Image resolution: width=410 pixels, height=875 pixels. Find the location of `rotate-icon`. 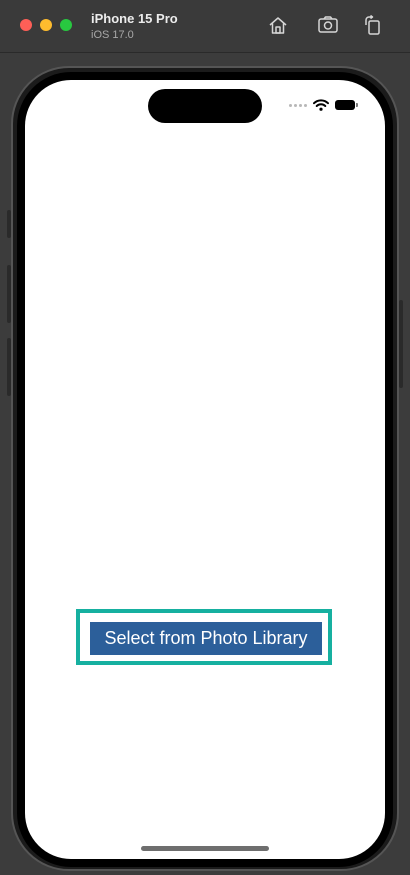

rotate-icon is located at coordinates (373, 25).